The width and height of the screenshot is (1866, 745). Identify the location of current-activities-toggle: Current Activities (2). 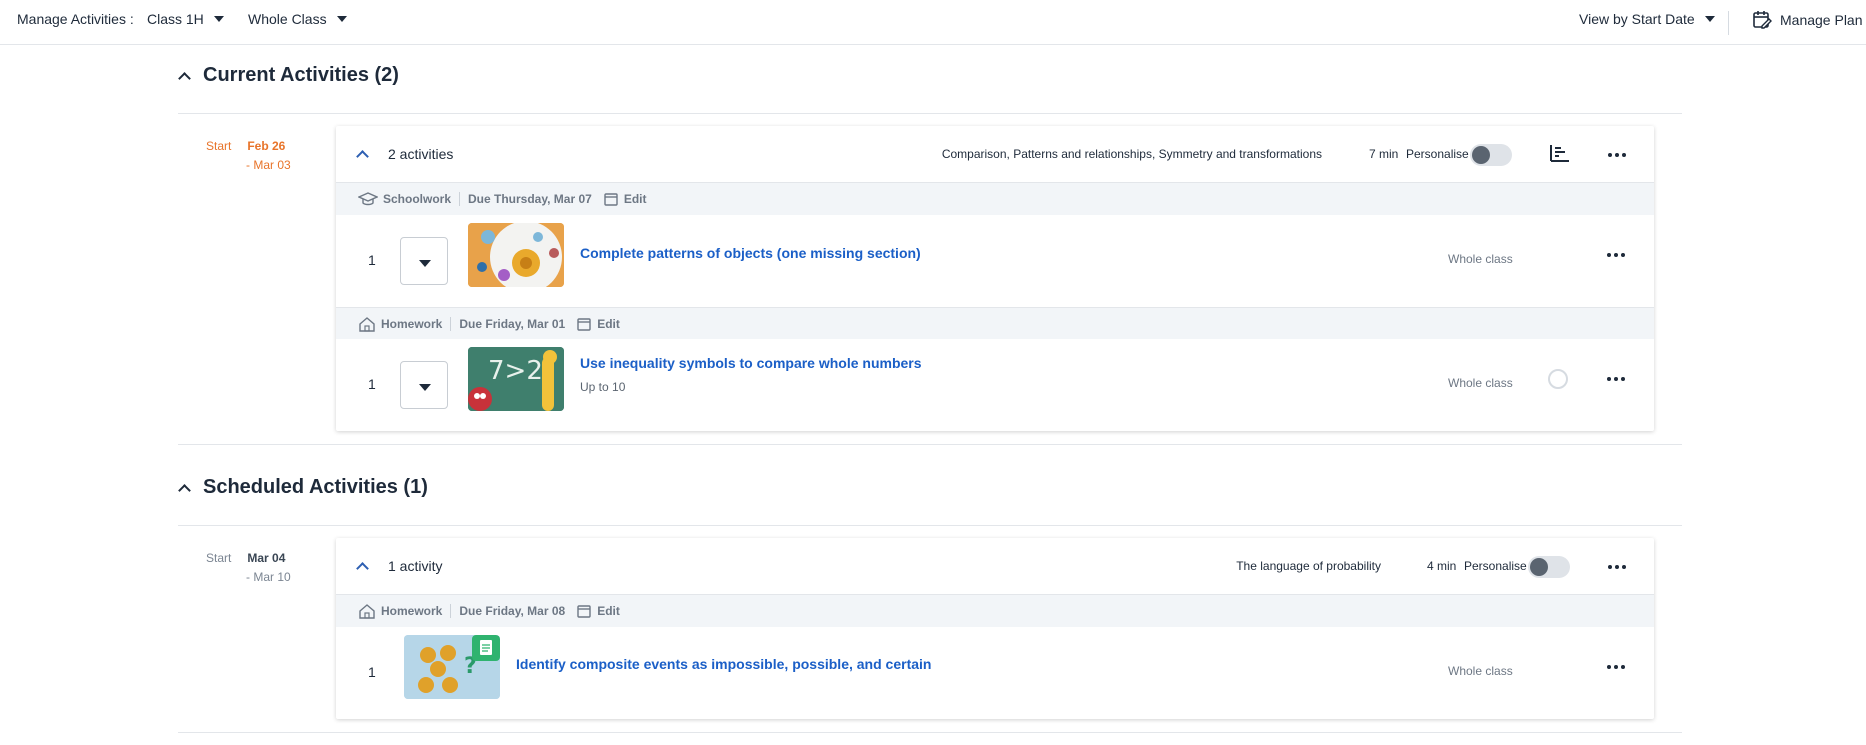
(288, 75).